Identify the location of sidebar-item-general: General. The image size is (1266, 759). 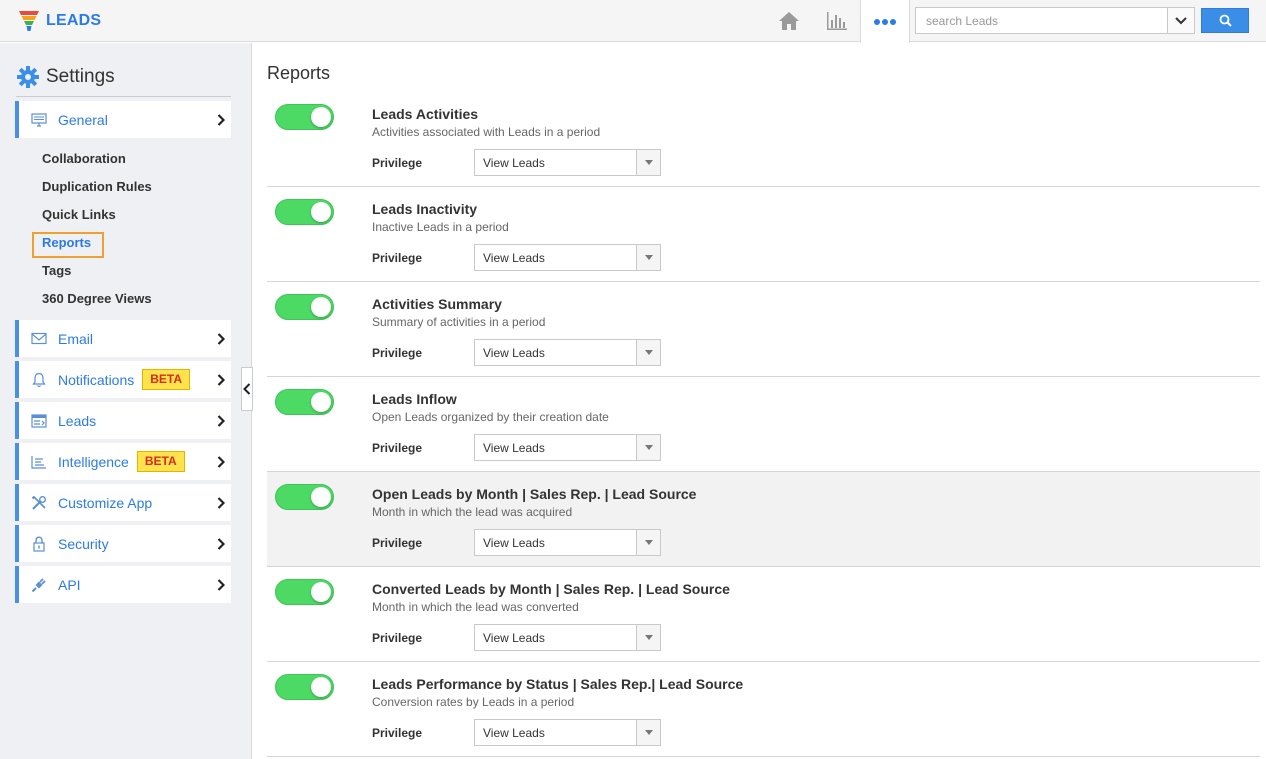
(123, 119).